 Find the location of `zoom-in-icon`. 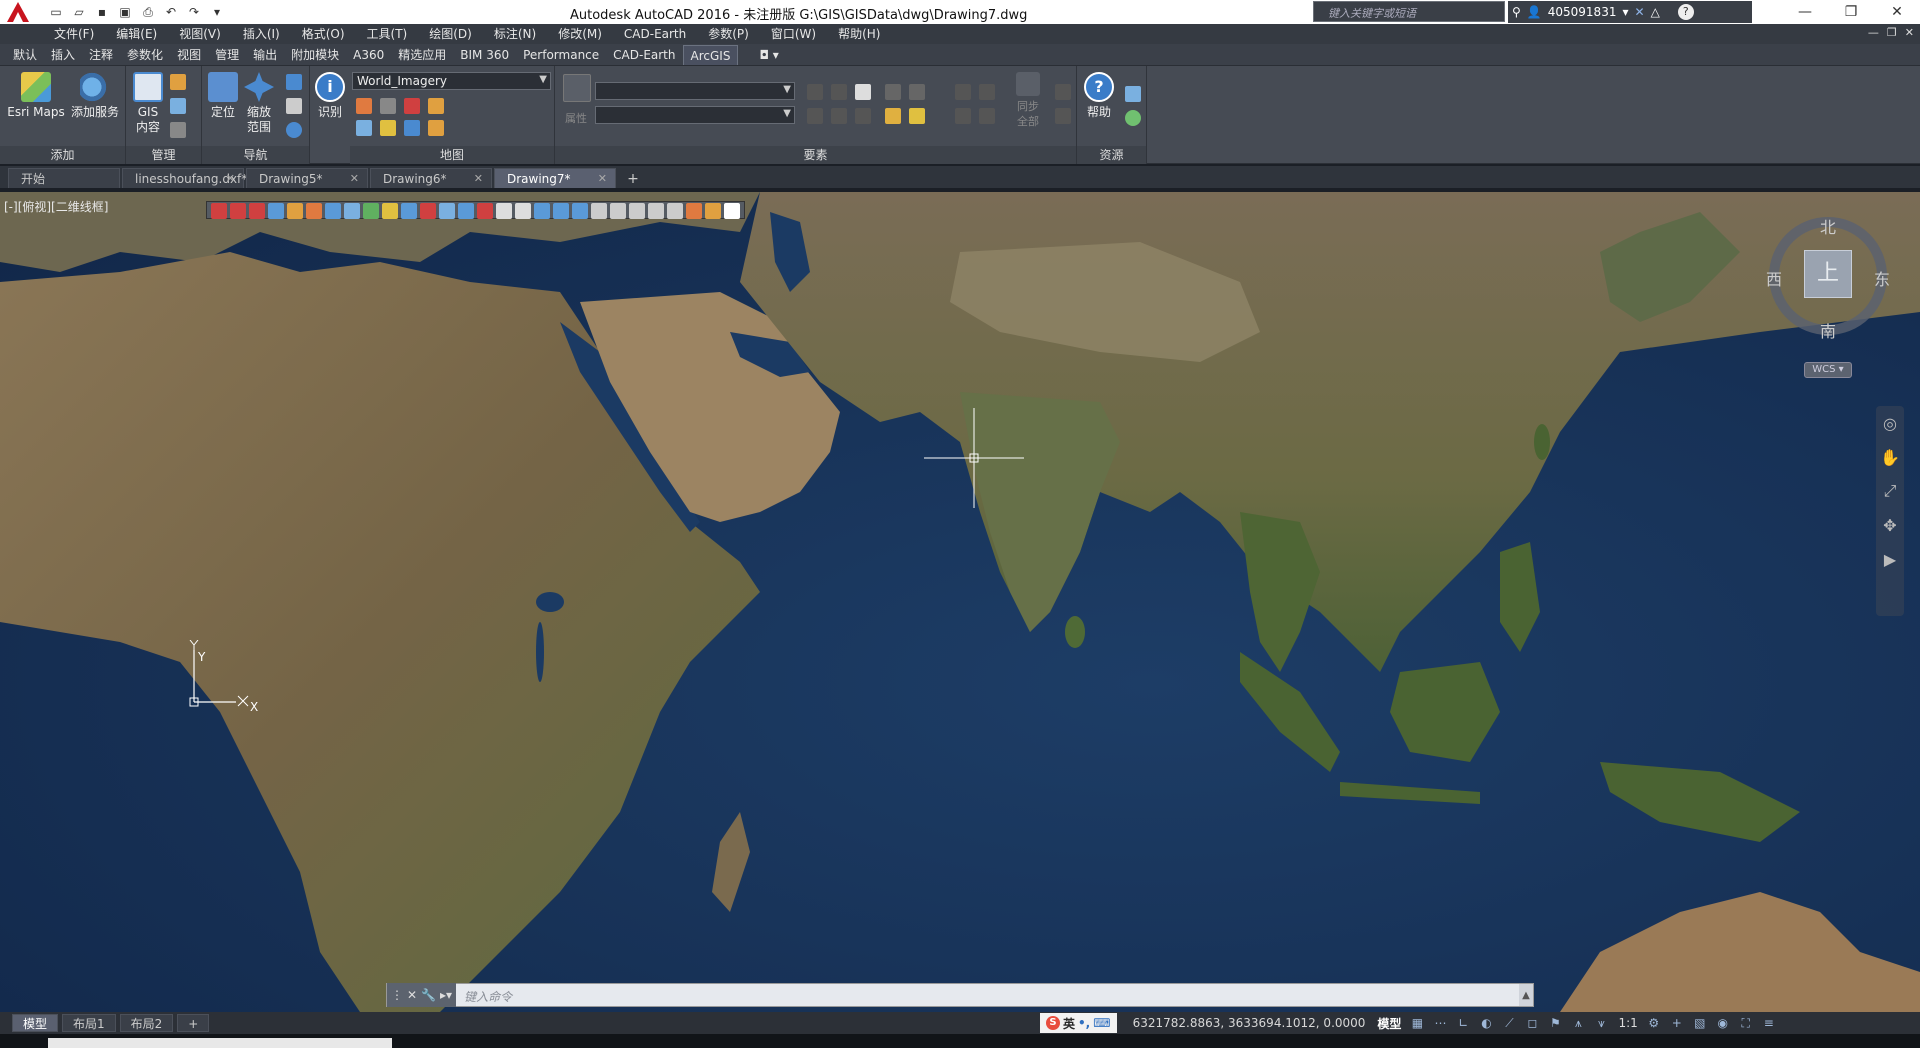

zoom-in-icon is located at coordinates (294, 130).